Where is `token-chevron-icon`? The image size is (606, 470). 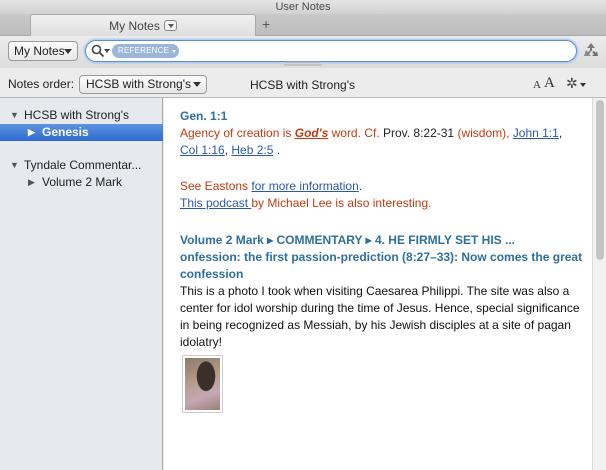
token-chevron-icon is located at coordinates (174, 51).